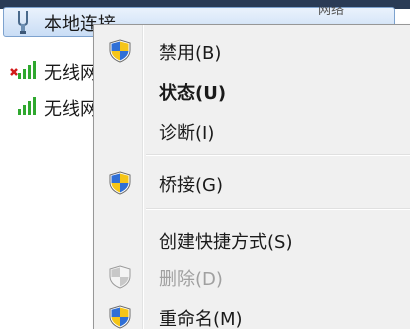 This screenshot has height=329, width=410. What do you see at coordinates (193, 93) in the screenshot?
I see `menu-item-label: 状态(U)` at bounding box center [193, 93].